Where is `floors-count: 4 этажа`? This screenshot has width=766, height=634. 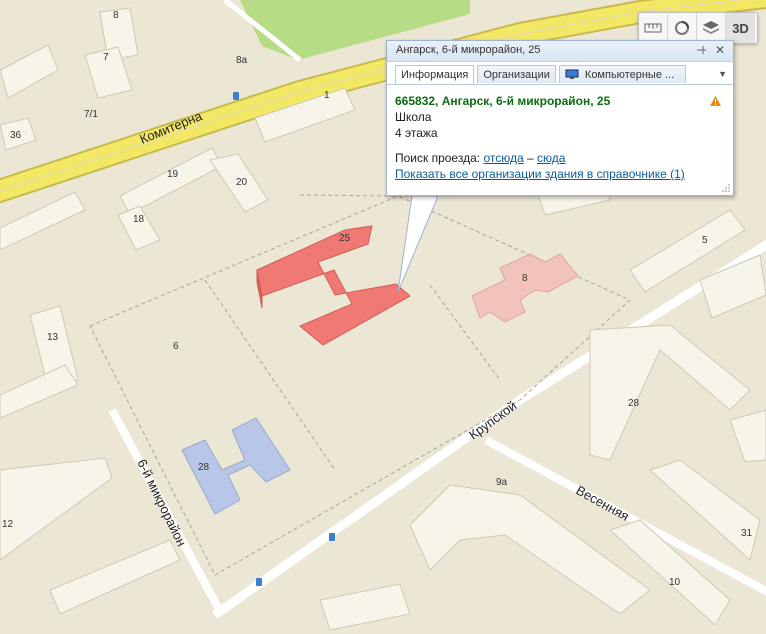
floors-count: 4 этажа is located at coordinates (416, 133).